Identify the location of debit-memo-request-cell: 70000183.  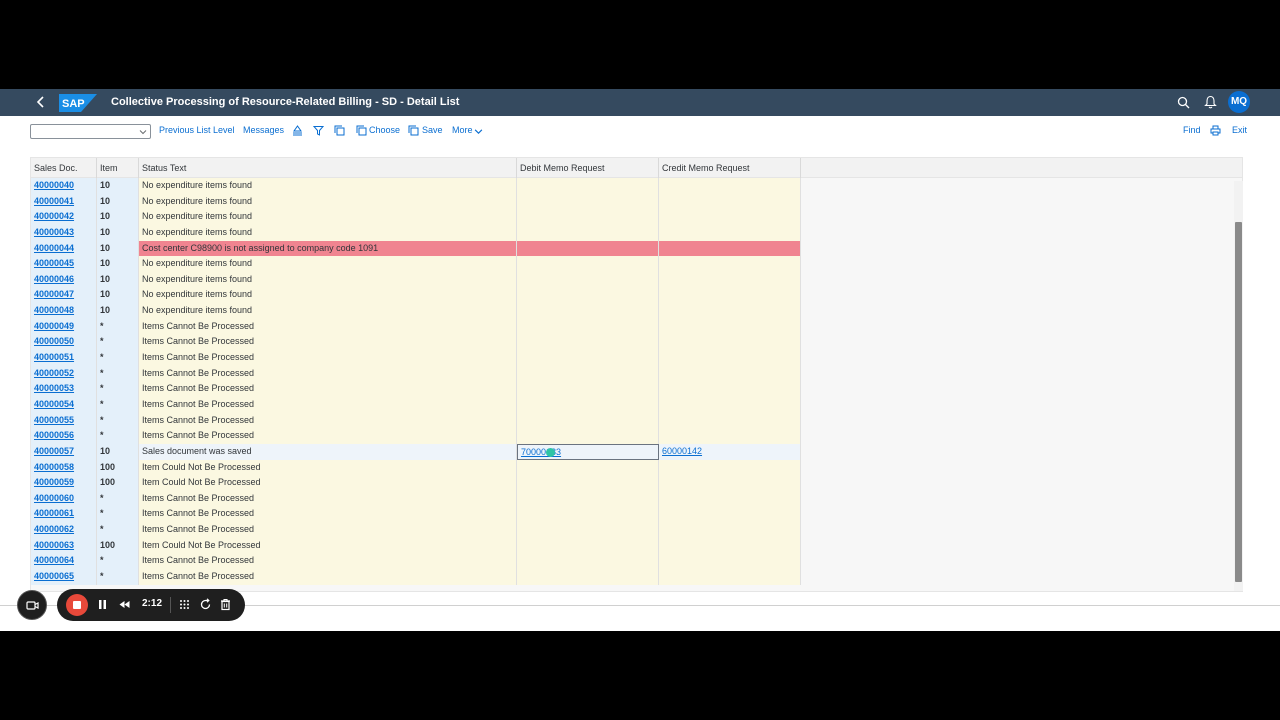
(588, 451).